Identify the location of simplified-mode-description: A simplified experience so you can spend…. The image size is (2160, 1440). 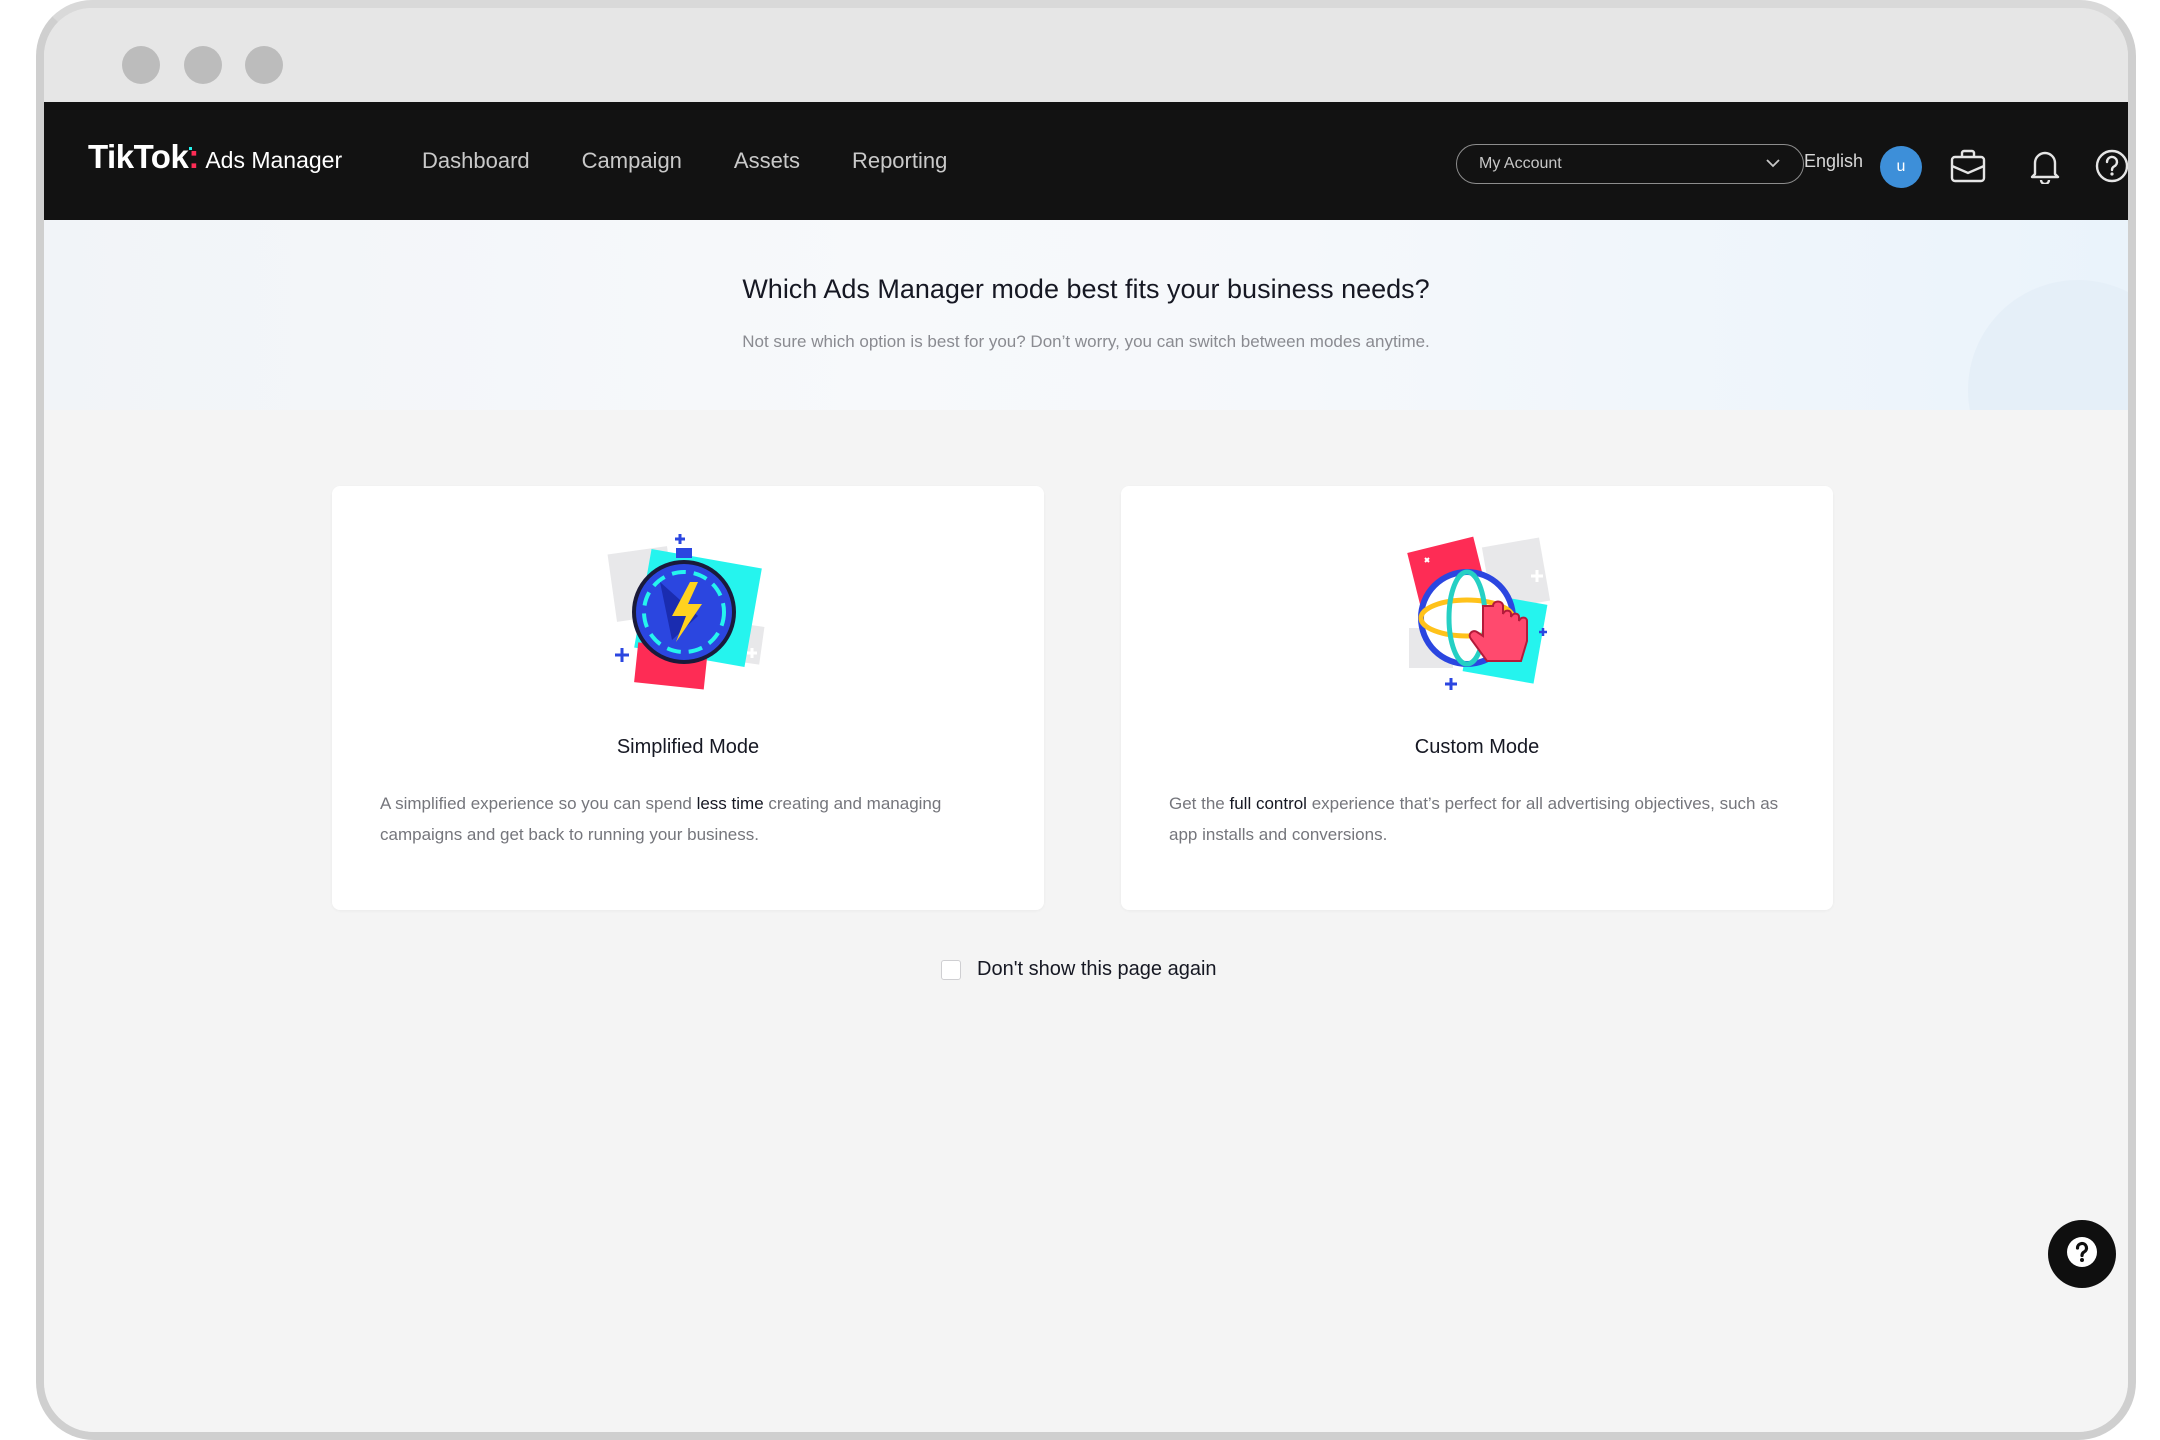
(688, 819).